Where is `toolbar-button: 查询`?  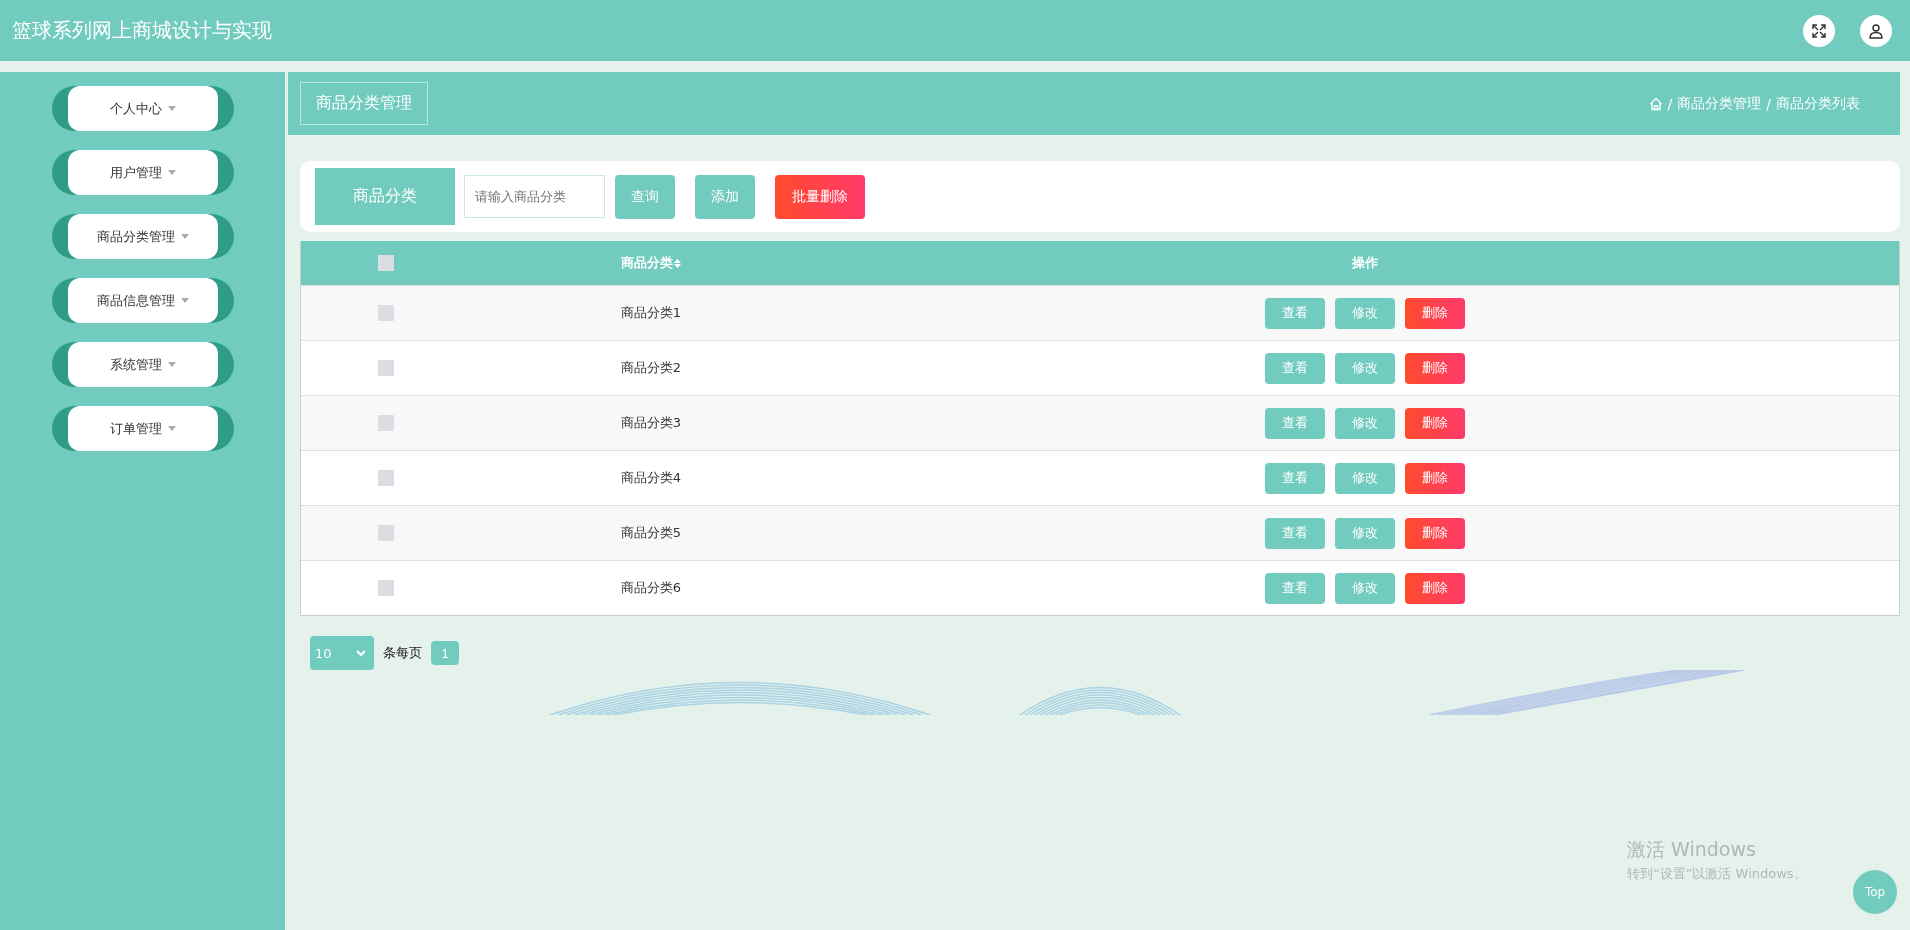 toolbar-button: 查询 is located at coordinates (645, 196).